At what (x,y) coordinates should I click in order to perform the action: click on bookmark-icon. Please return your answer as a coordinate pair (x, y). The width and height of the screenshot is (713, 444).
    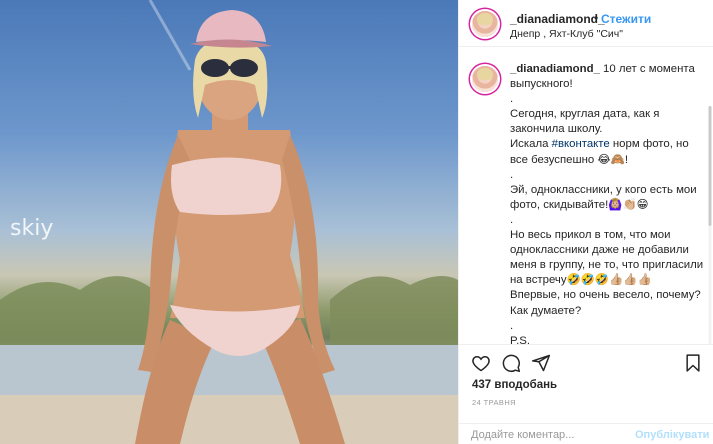
    Looking at the image, I should click on (693, 363).